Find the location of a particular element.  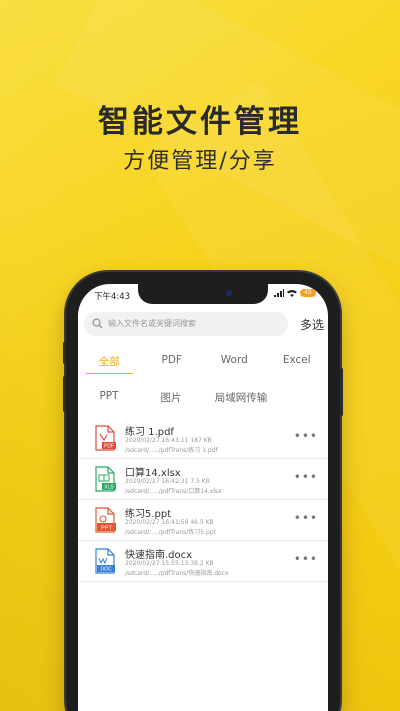

tab-images: 图片 is located at coordinates (171, 397).